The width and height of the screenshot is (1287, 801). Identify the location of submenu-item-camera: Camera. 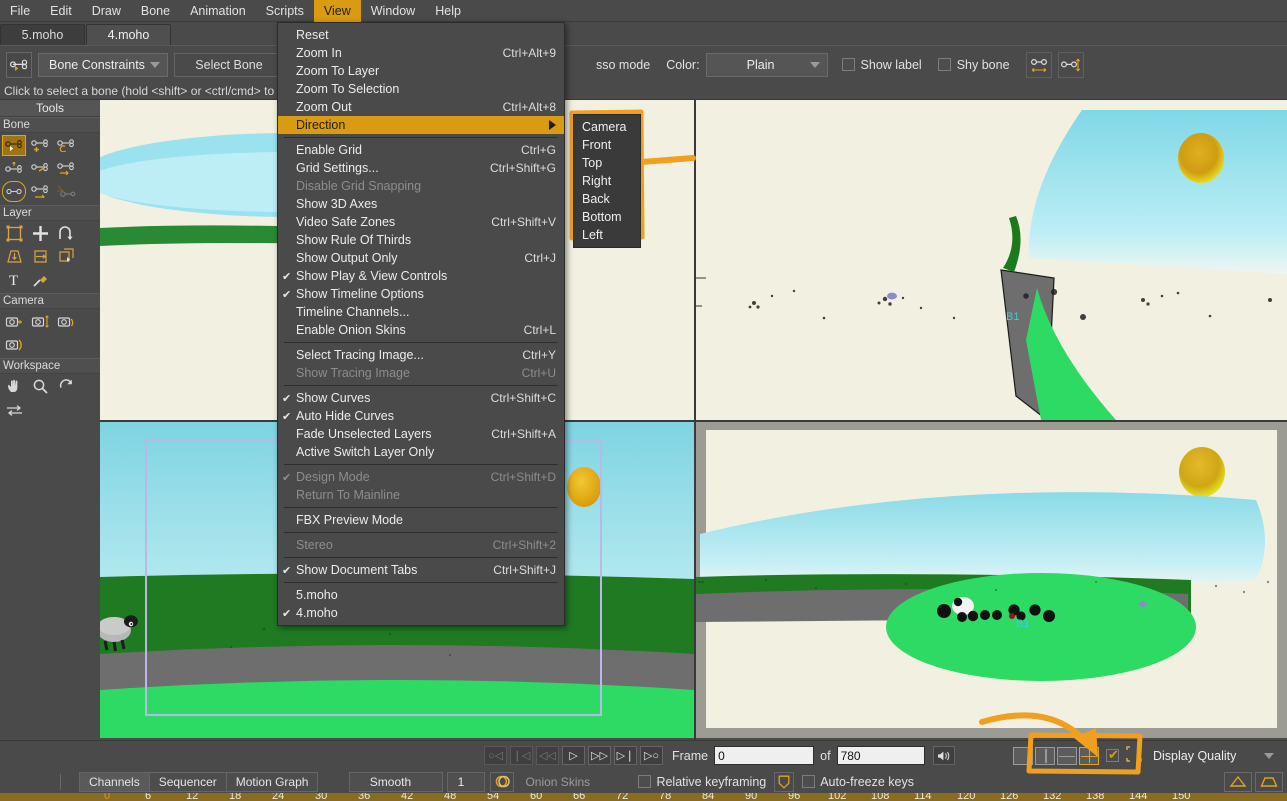
(607, 127).